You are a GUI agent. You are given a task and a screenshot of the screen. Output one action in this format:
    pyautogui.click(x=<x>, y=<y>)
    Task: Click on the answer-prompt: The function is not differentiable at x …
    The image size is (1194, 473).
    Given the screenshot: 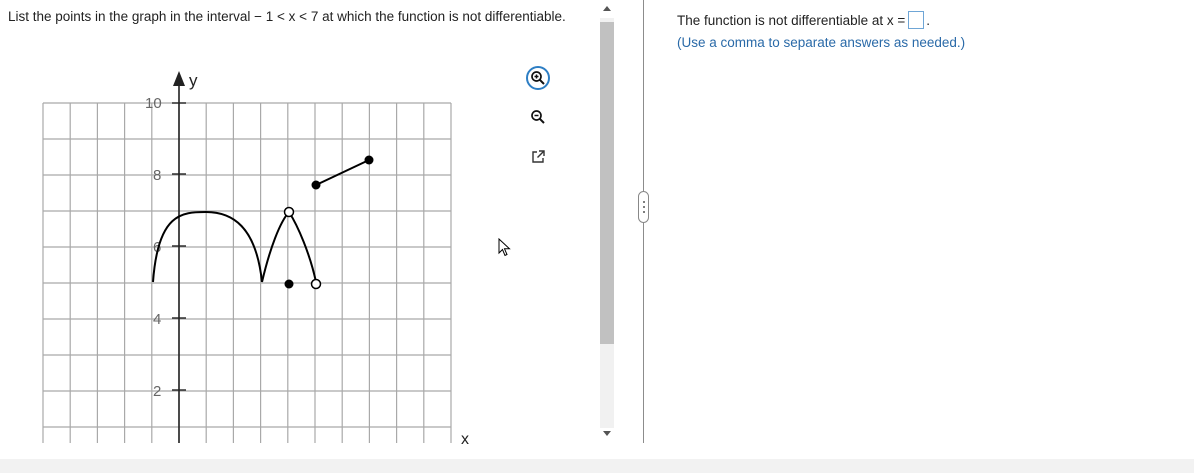 What is the action you would take?
    pyautogui.click(x=791, y=20)
    